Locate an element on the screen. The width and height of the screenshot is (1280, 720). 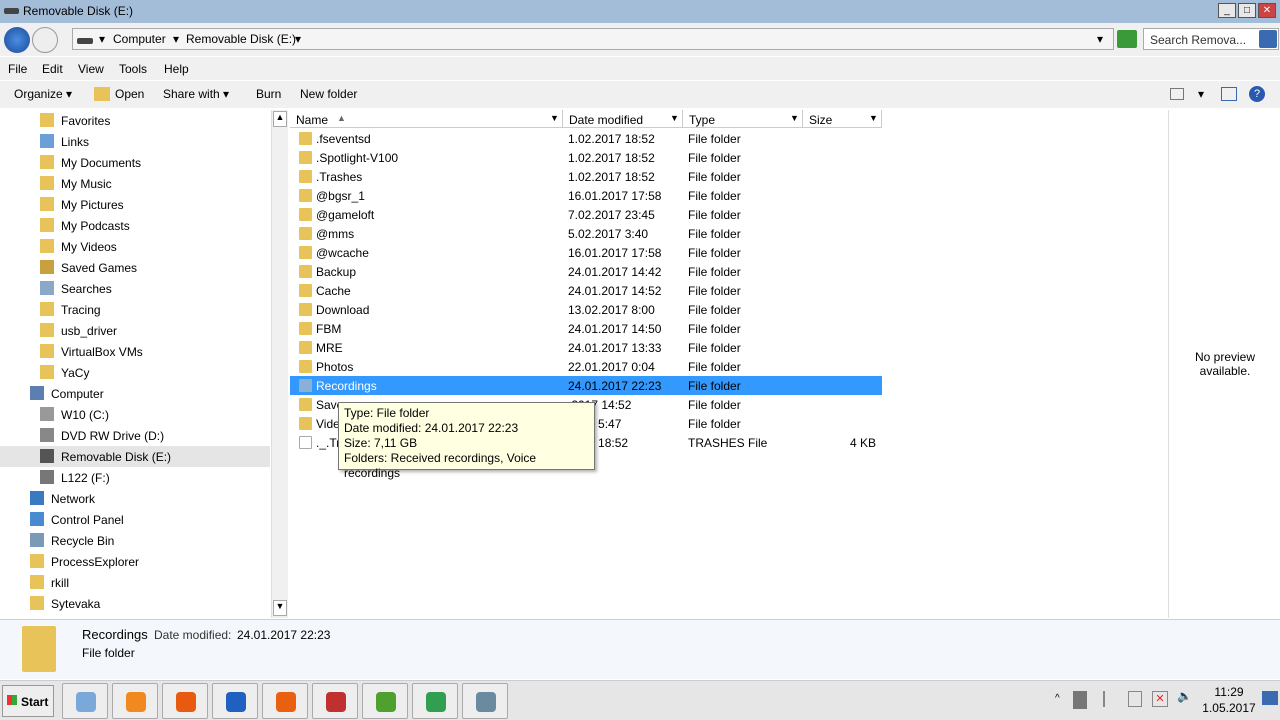
share-with-button: Share with ▾ is located at coordinates (196, 94).